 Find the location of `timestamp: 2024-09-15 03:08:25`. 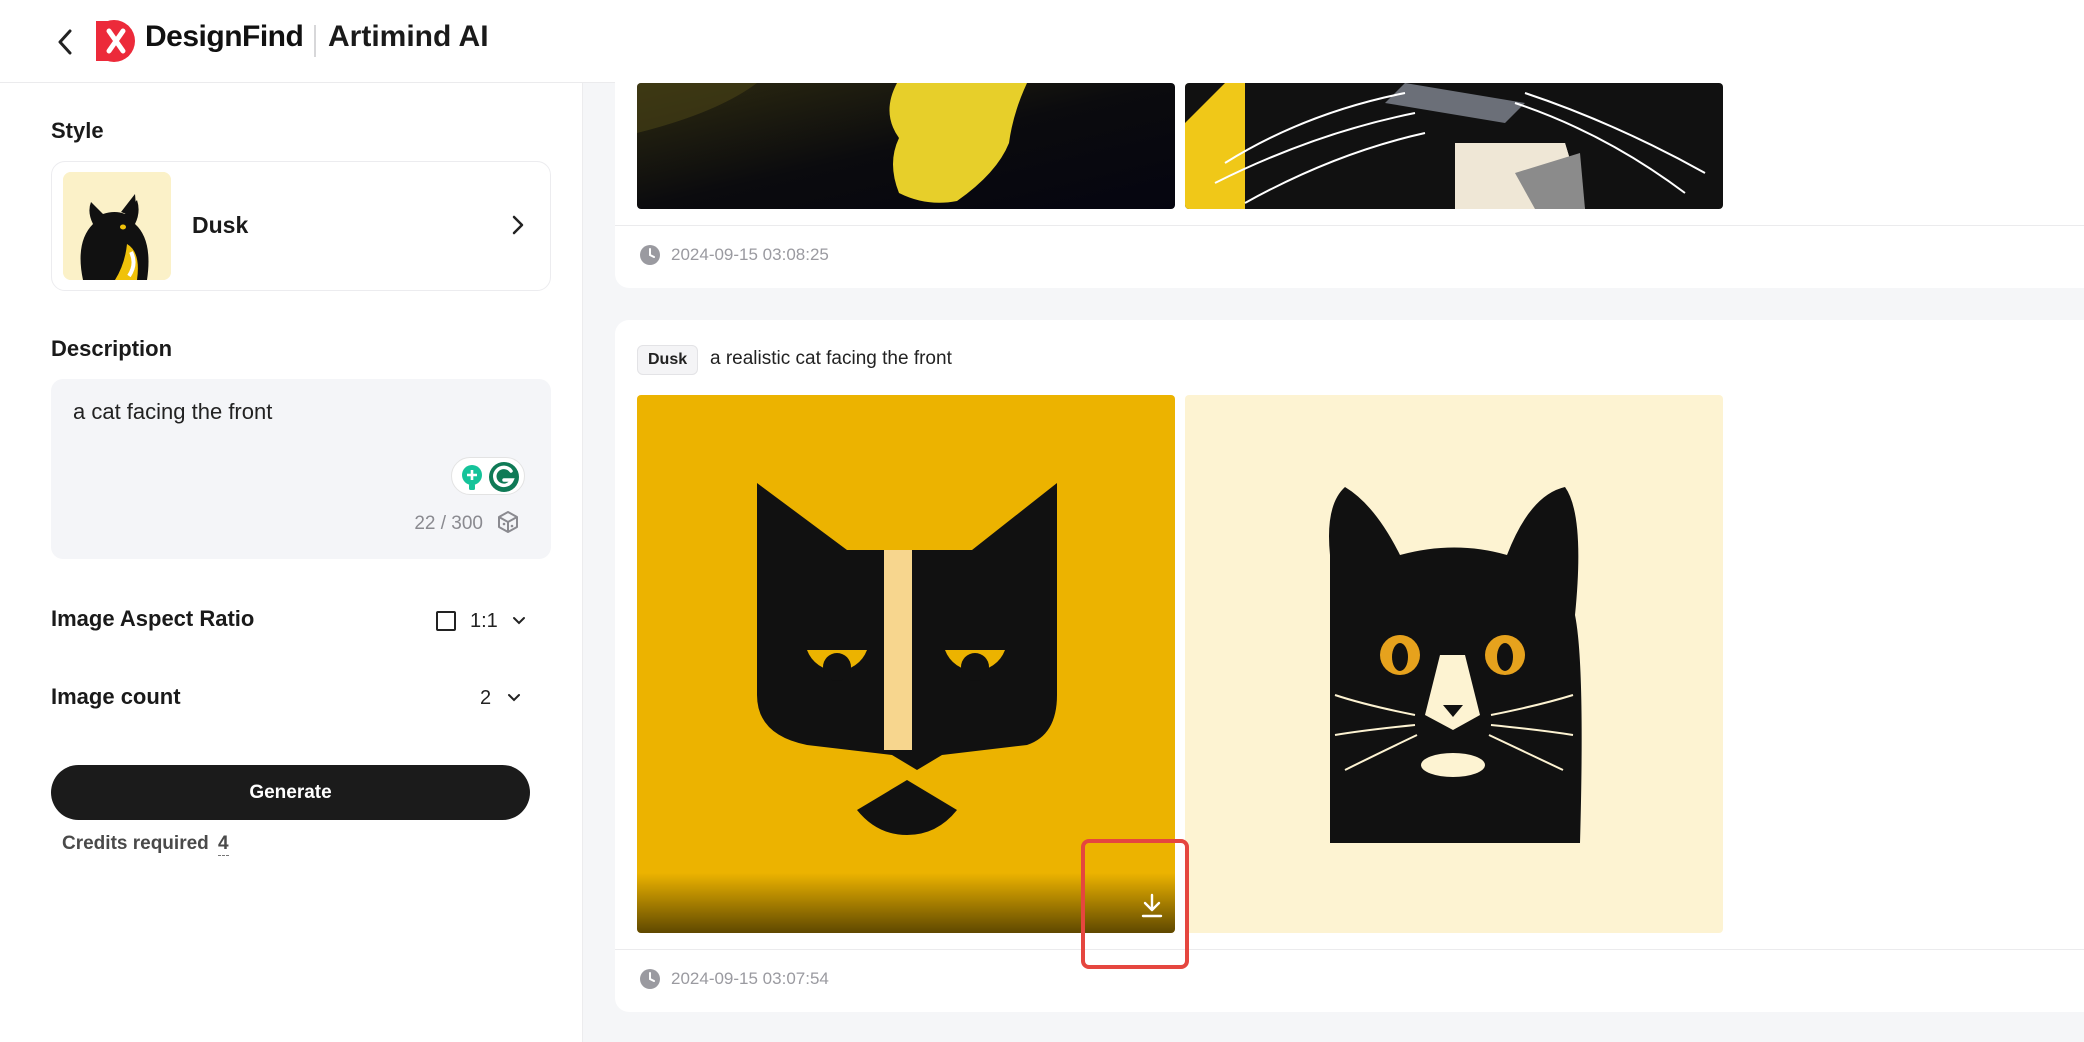

timestamp: 2024-09-15 03:08:25 is located at coordinates (750, 254).